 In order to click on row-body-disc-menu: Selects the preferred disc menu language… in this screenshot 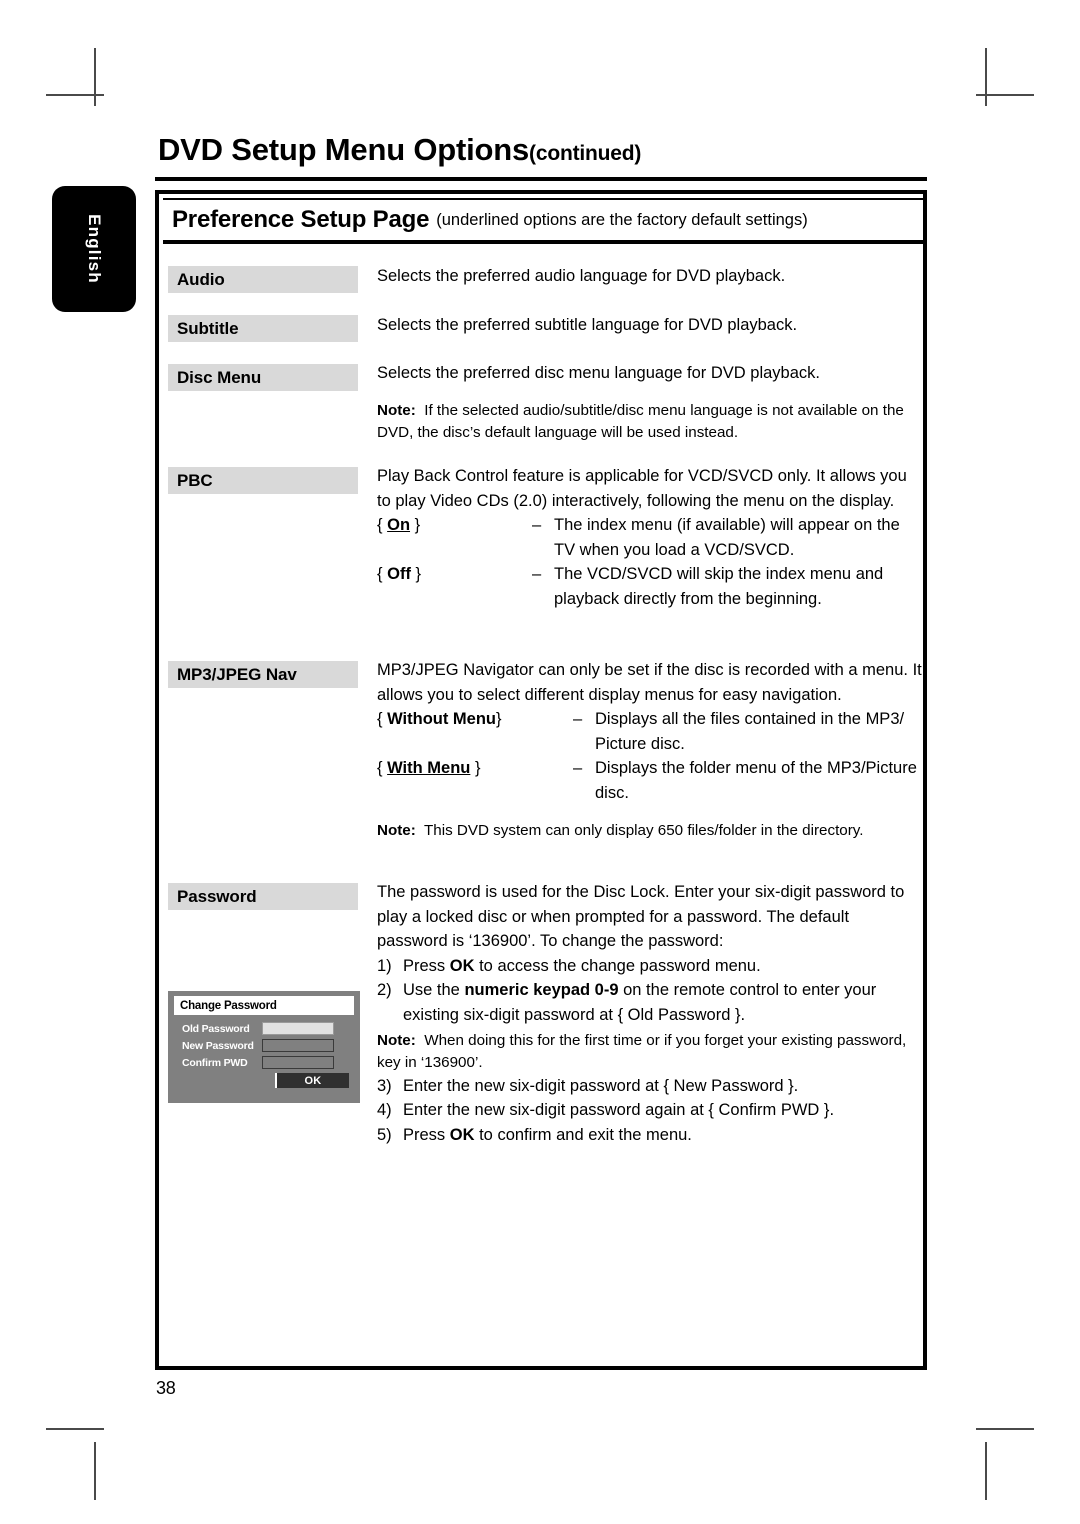, I will do `click(649, 402)`.